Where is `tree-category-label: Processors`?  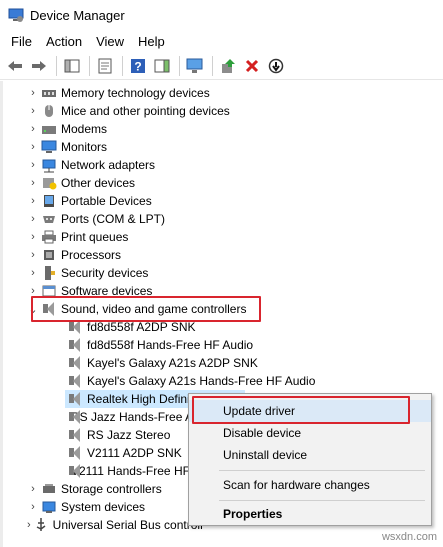
tree-category-label: Processors is located at coordinates (91, 255).